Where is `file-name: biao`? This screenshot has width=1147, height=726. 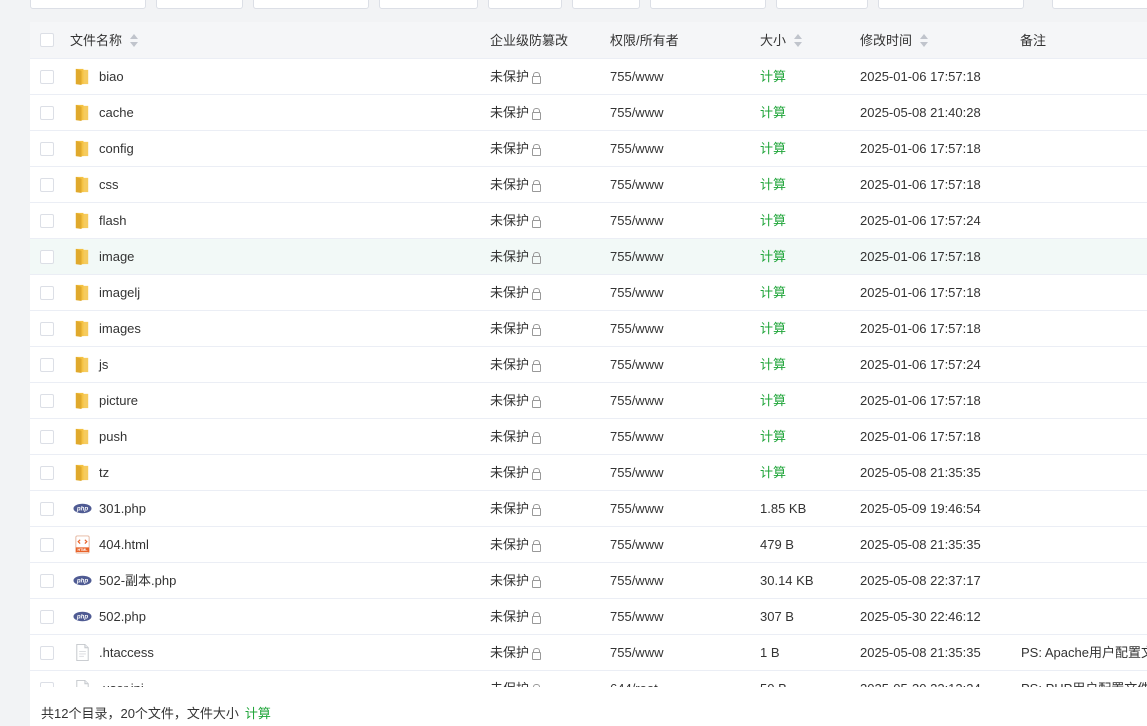
file-name: biao is located at coordinates (111, 76).